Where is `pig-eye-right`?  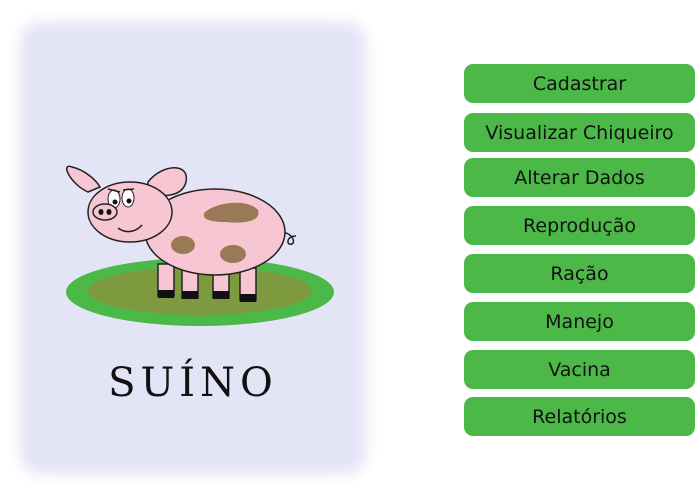
pig-eye-right is located at coordinates (128, 198).